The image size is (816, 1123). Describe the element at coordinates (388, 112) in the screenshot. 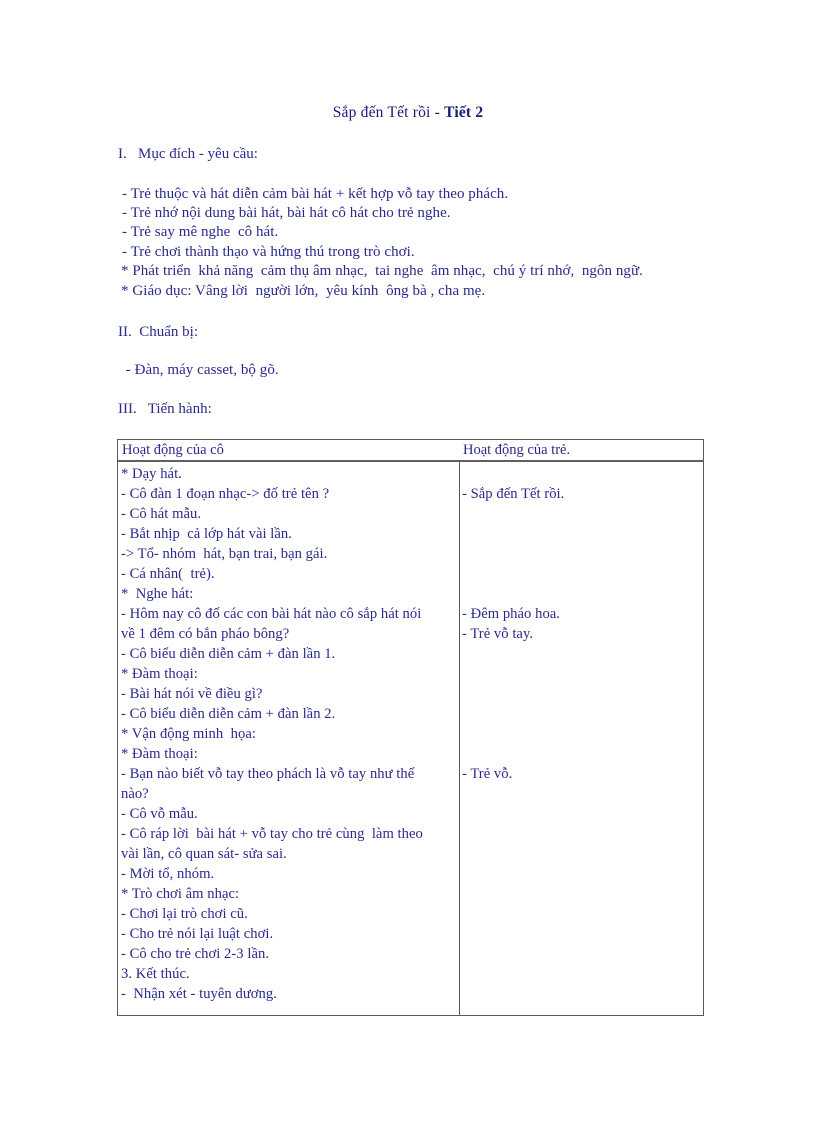

I see `title-normal-part: Sắp đến Tết rồi -` at that location.